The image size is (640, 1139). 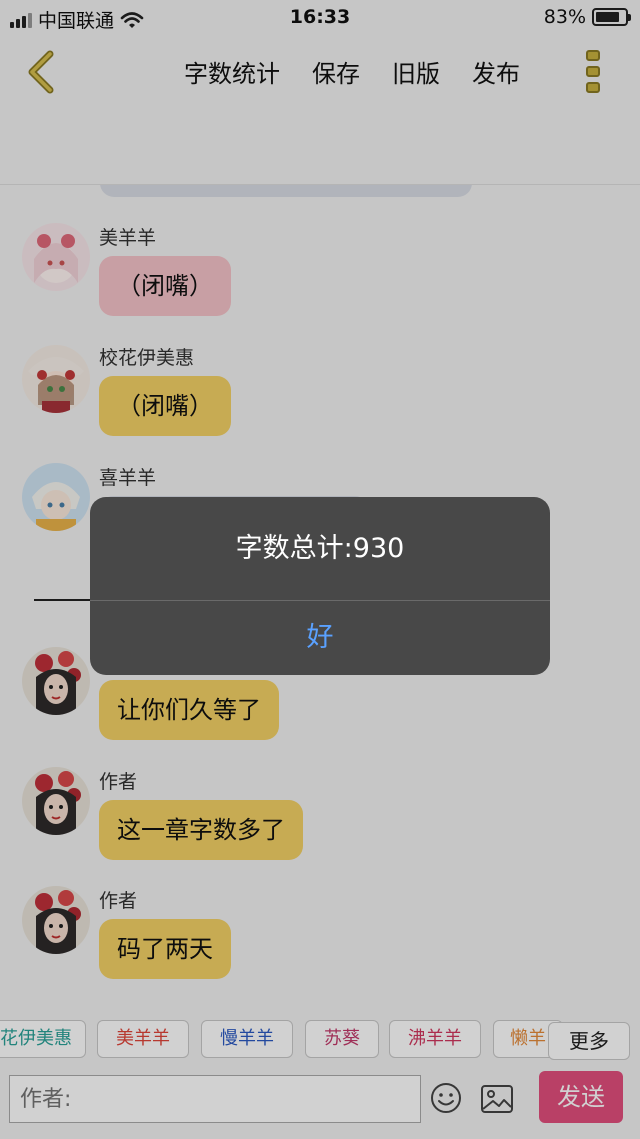 What do you see at coordinates (320, 548) in the screenshot?
I see `dialog-message: 字数总计:930` at bounding box center [320, 548].